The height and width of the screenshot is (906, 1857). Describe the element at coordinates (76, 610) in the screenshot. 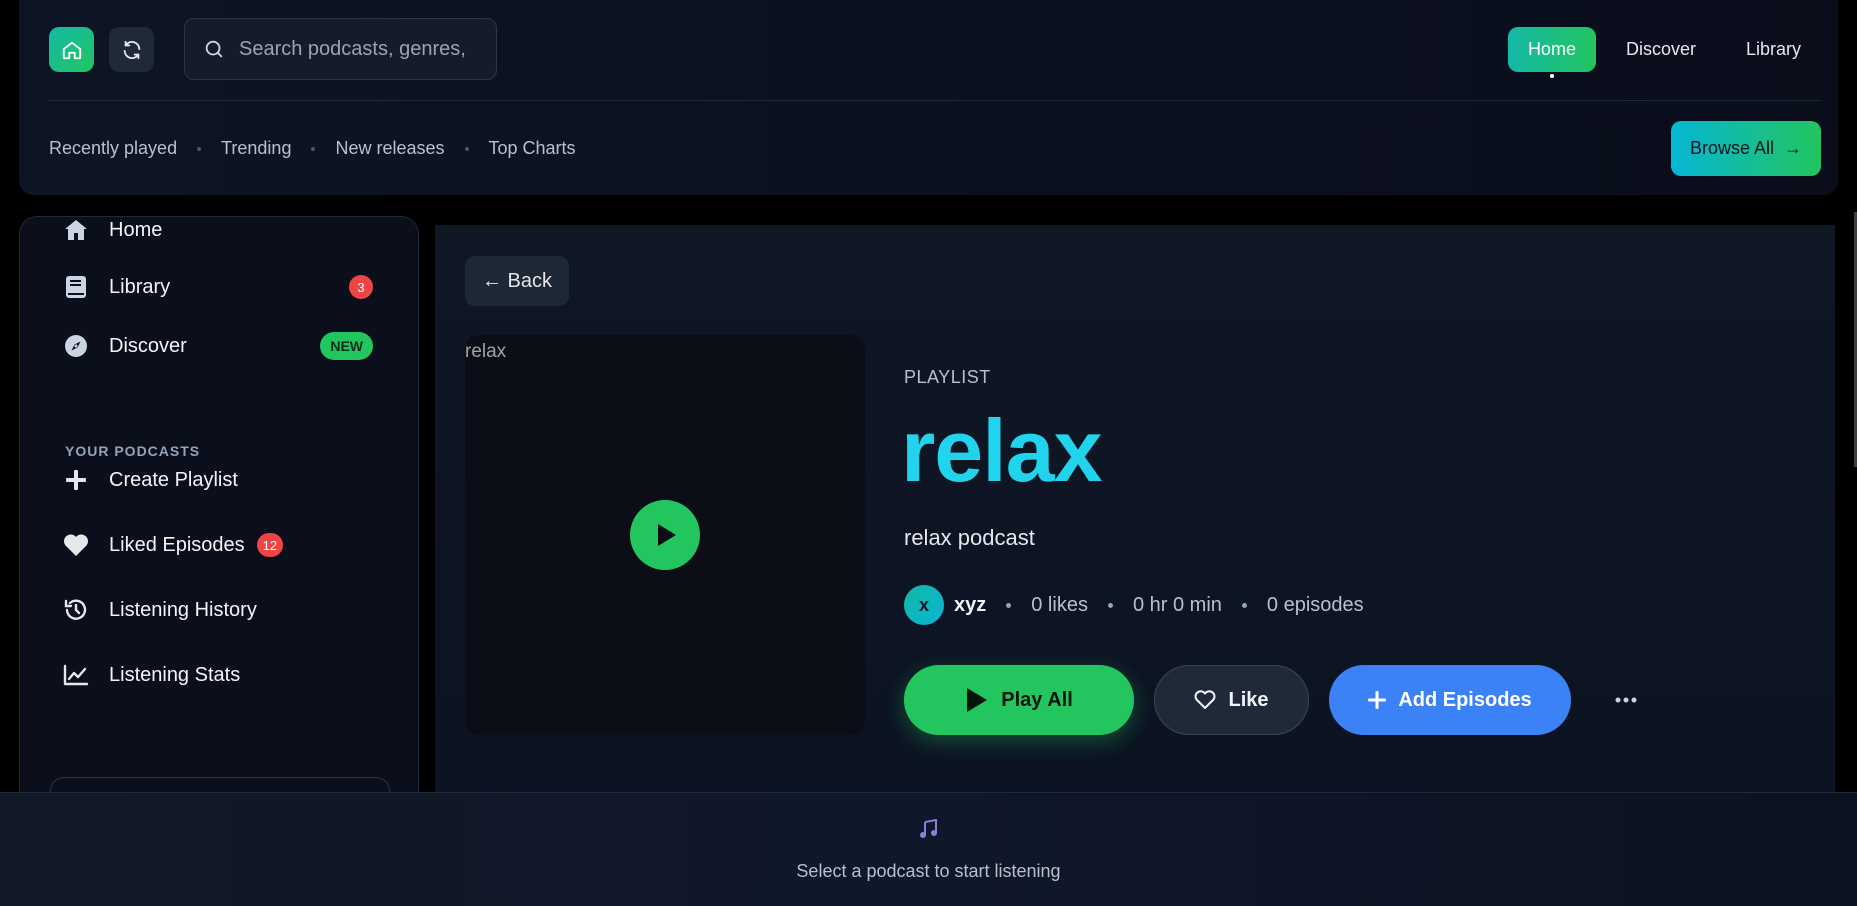

I see `history-icon` at that location.